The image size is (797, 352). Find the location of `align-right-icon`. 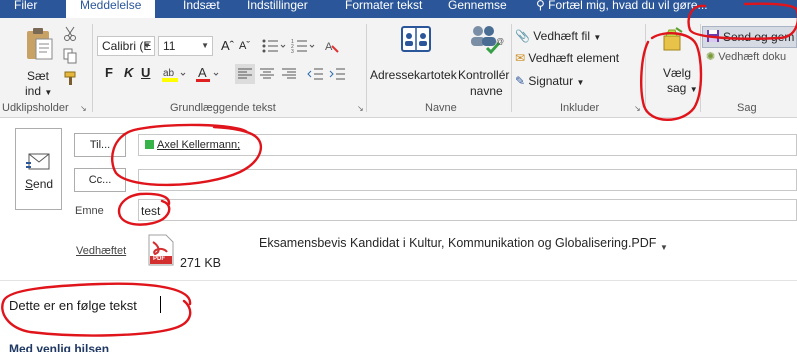

align-right-icon is located at coordinates (289, 74).